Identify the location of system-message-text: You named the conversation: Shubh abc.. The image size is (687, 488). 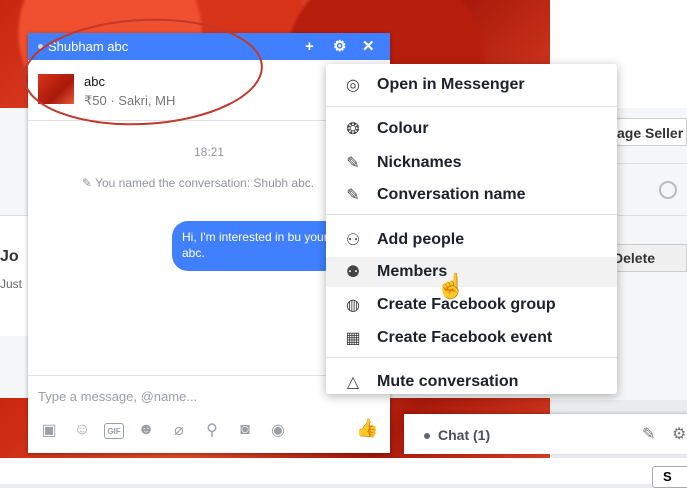
(205, 183).